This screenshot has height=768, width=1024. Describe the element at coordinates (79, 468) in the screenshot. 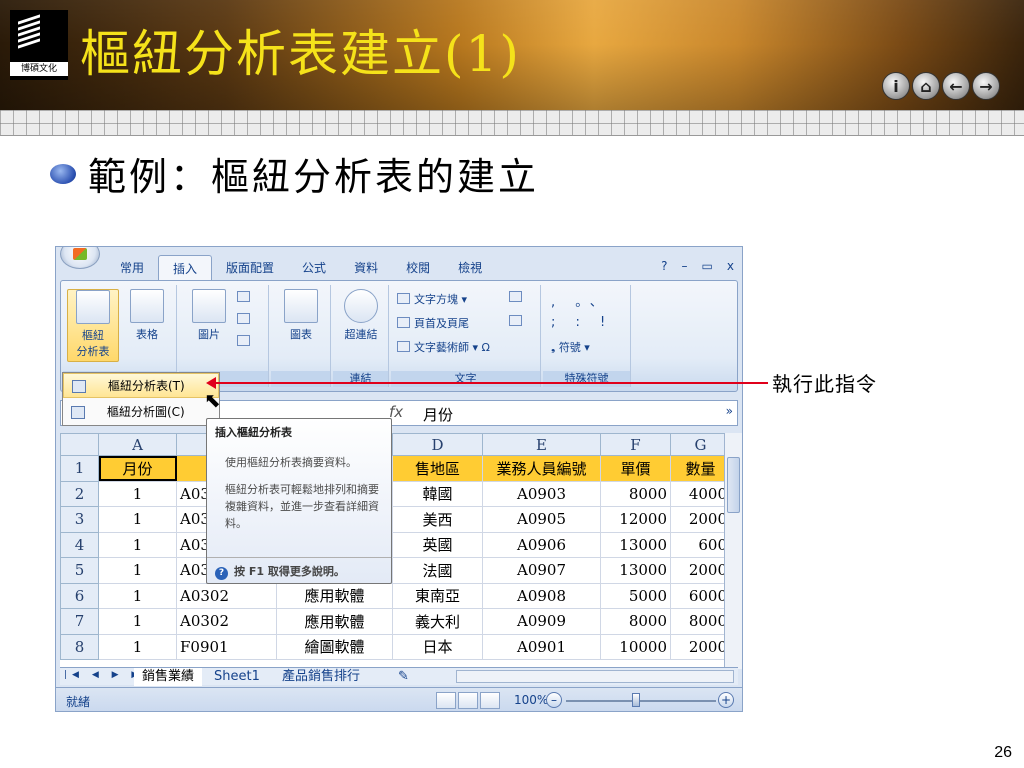

I see `row-header: 1` at that location.